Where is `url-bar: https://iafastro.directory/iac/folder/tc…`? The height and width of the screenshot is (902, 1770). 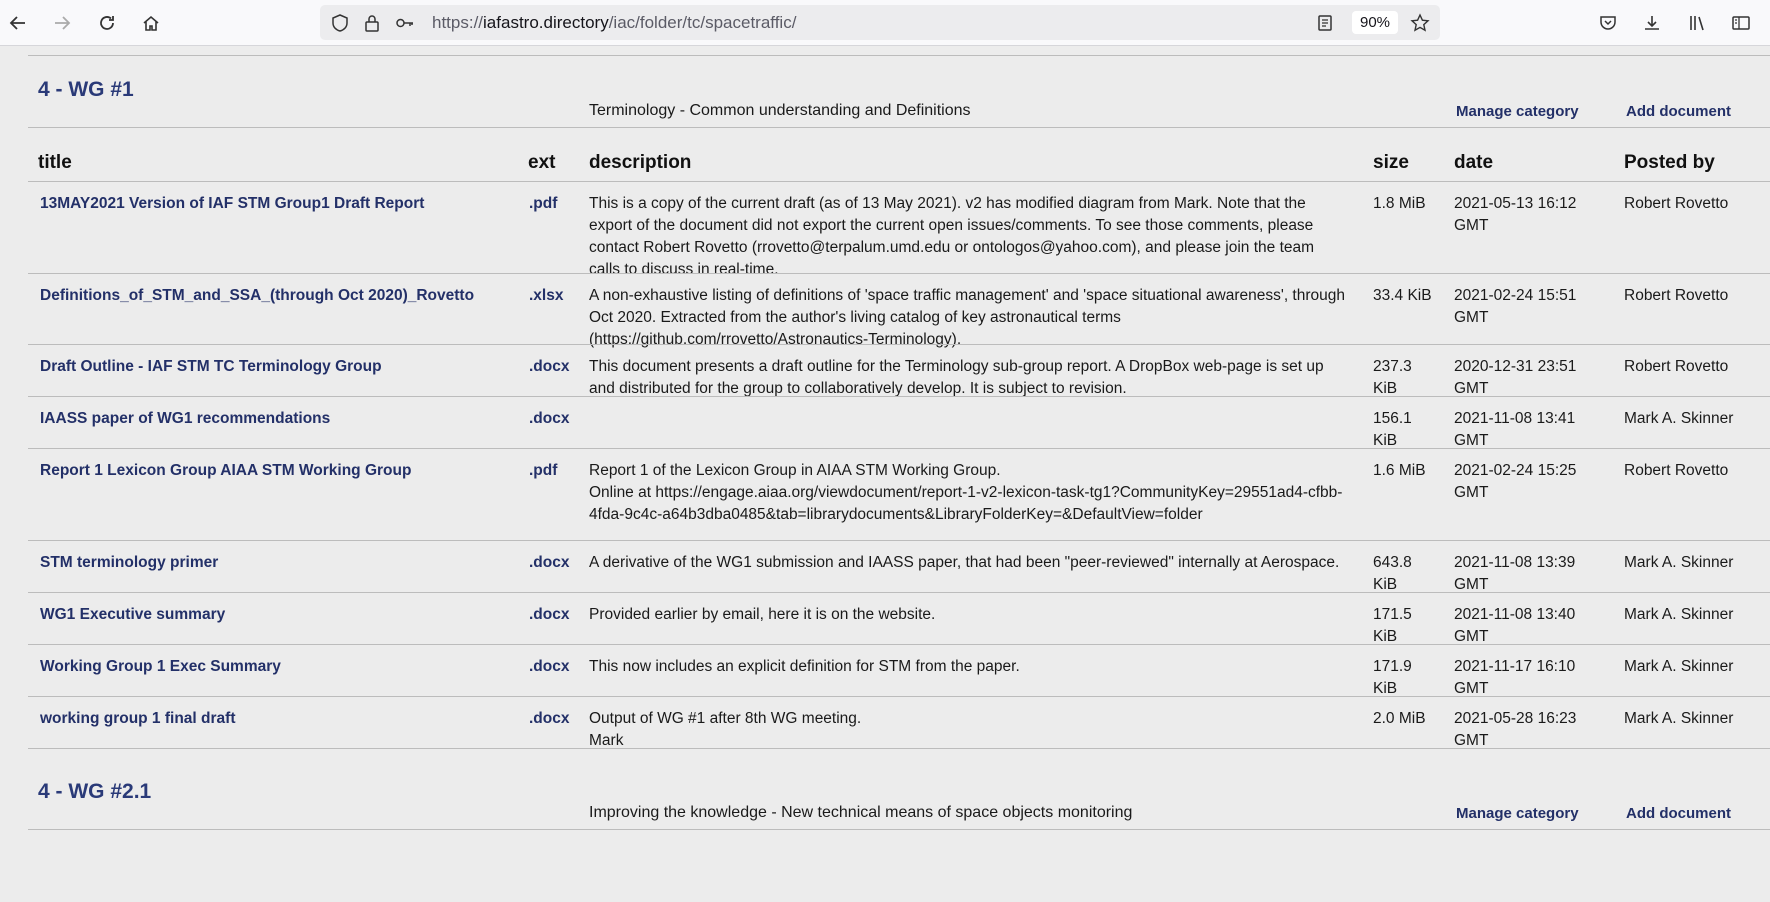
url-bar: https://iafastro.directory/iac/folder/tc… is located at coordinates (880, 22).